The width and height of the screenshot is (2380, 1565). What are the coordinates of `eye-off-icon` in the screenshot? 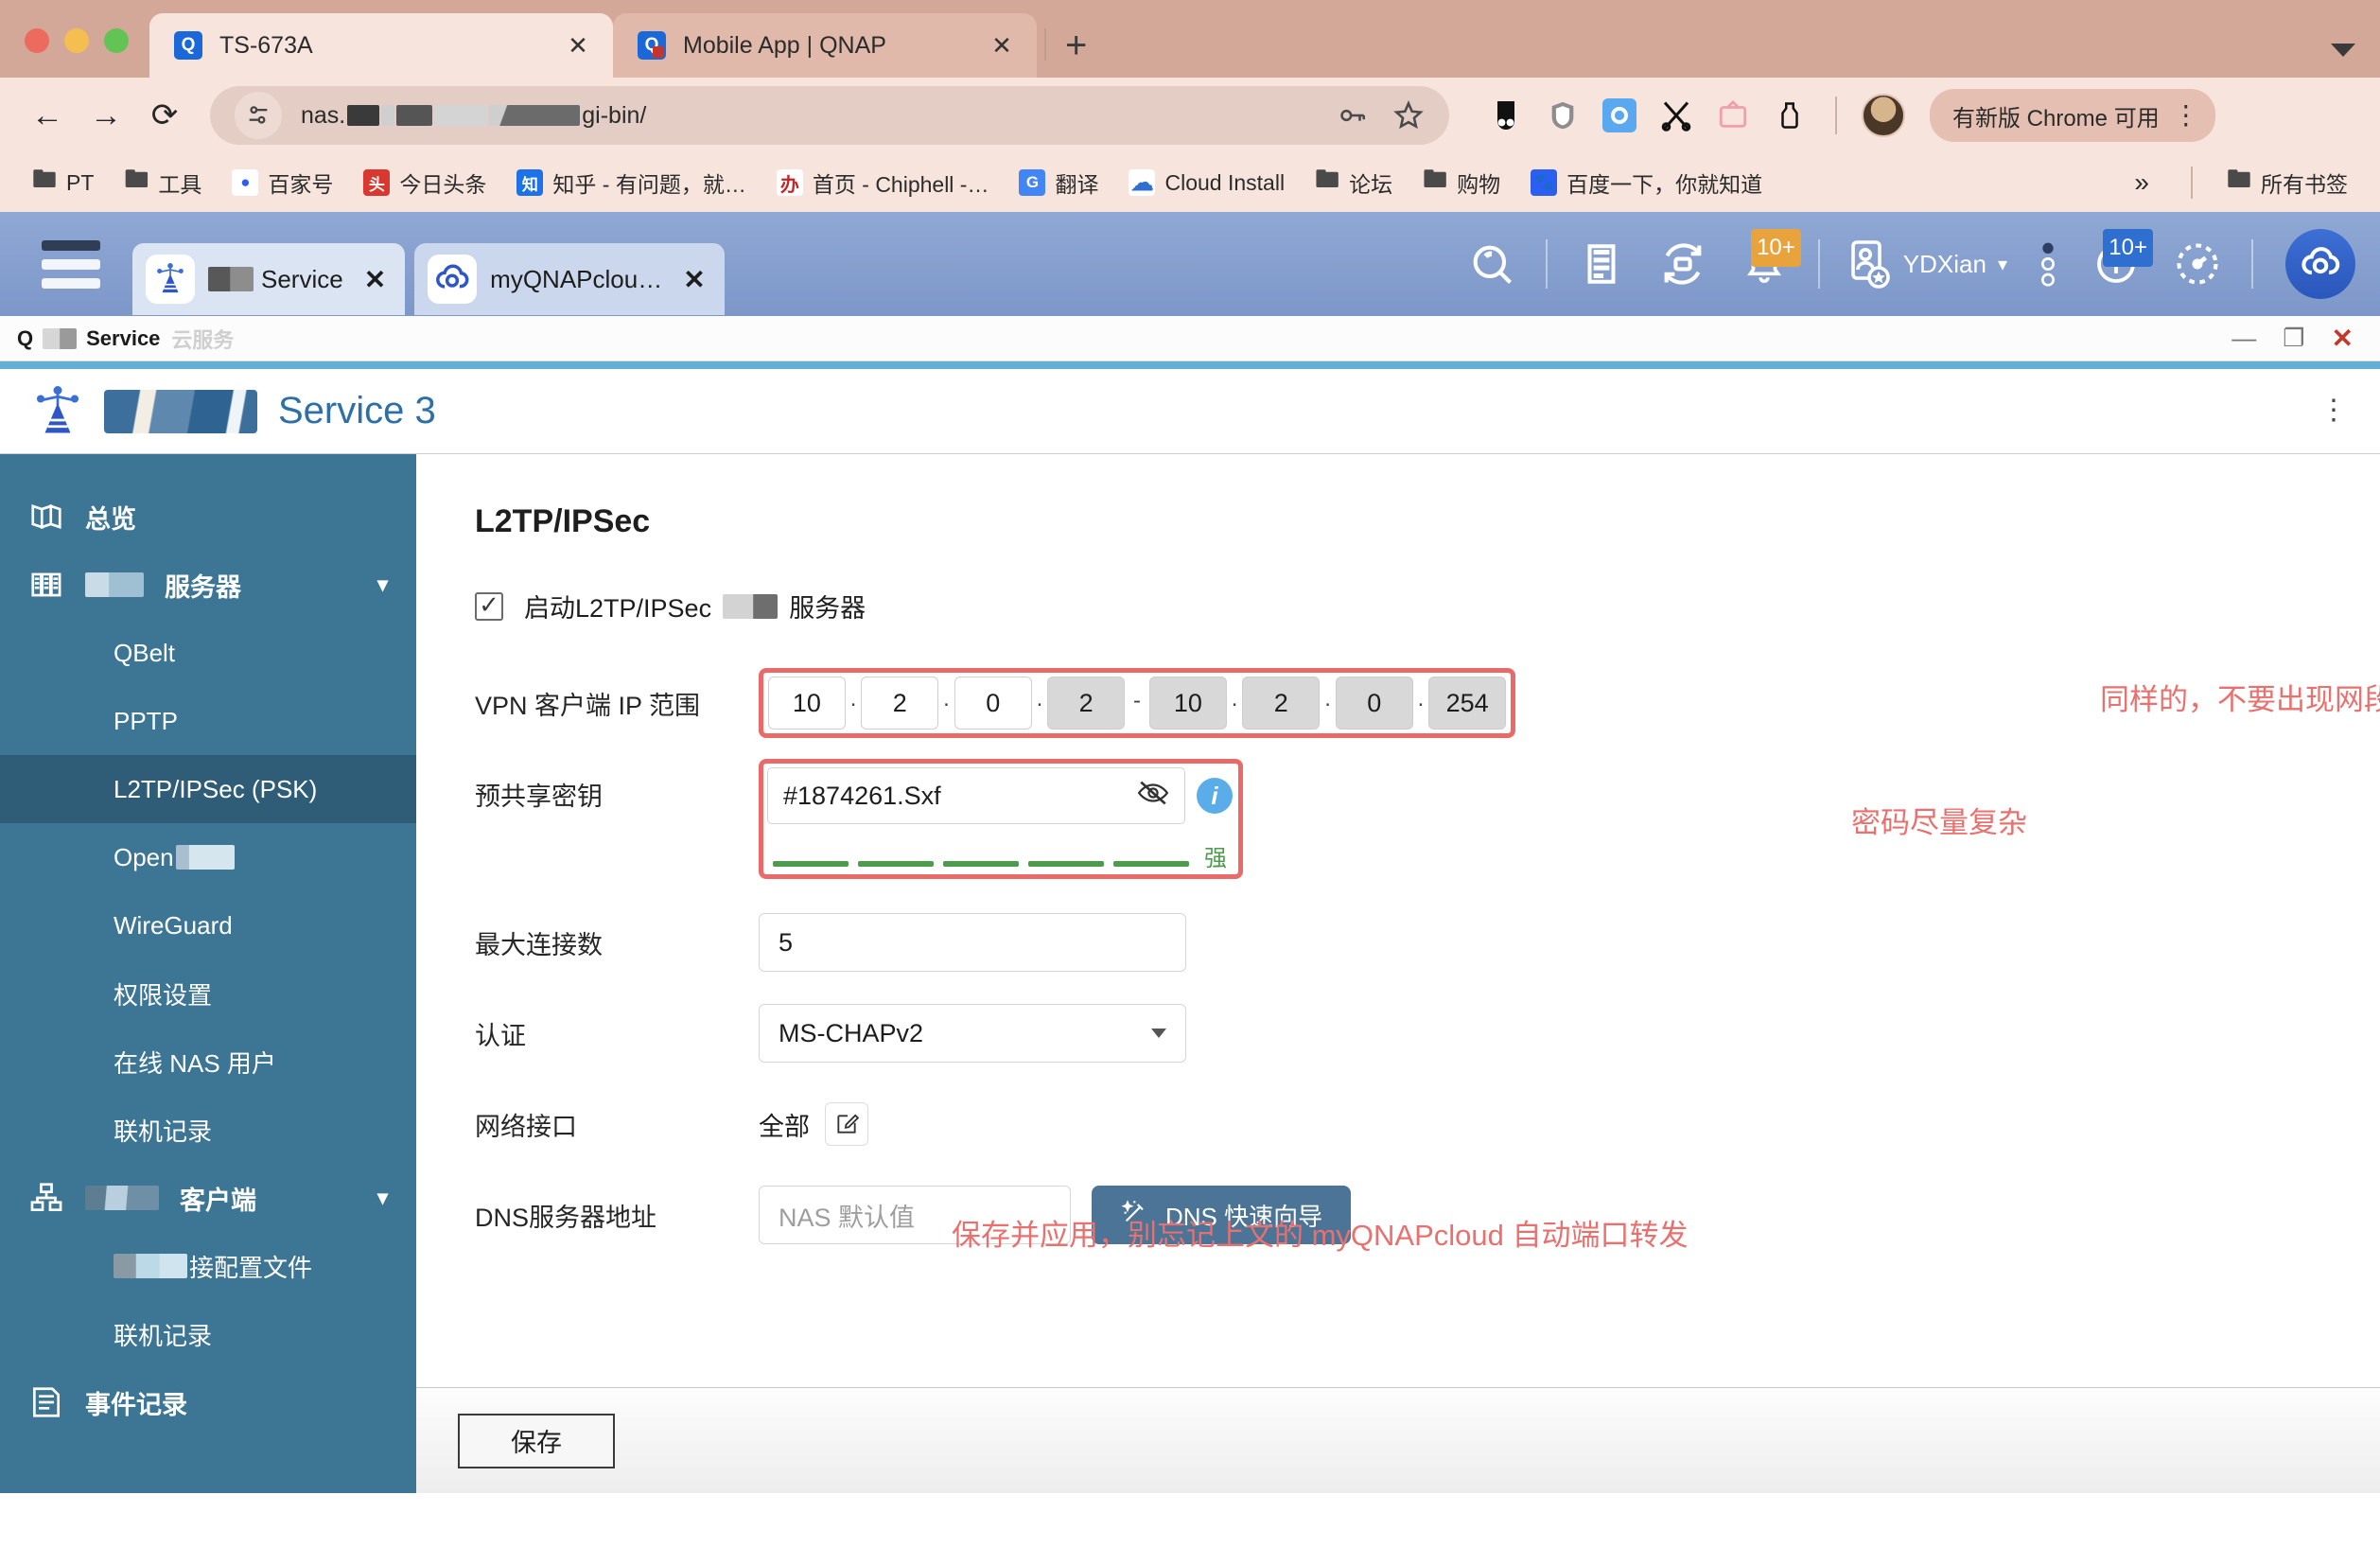 It's located at (1153, 796).